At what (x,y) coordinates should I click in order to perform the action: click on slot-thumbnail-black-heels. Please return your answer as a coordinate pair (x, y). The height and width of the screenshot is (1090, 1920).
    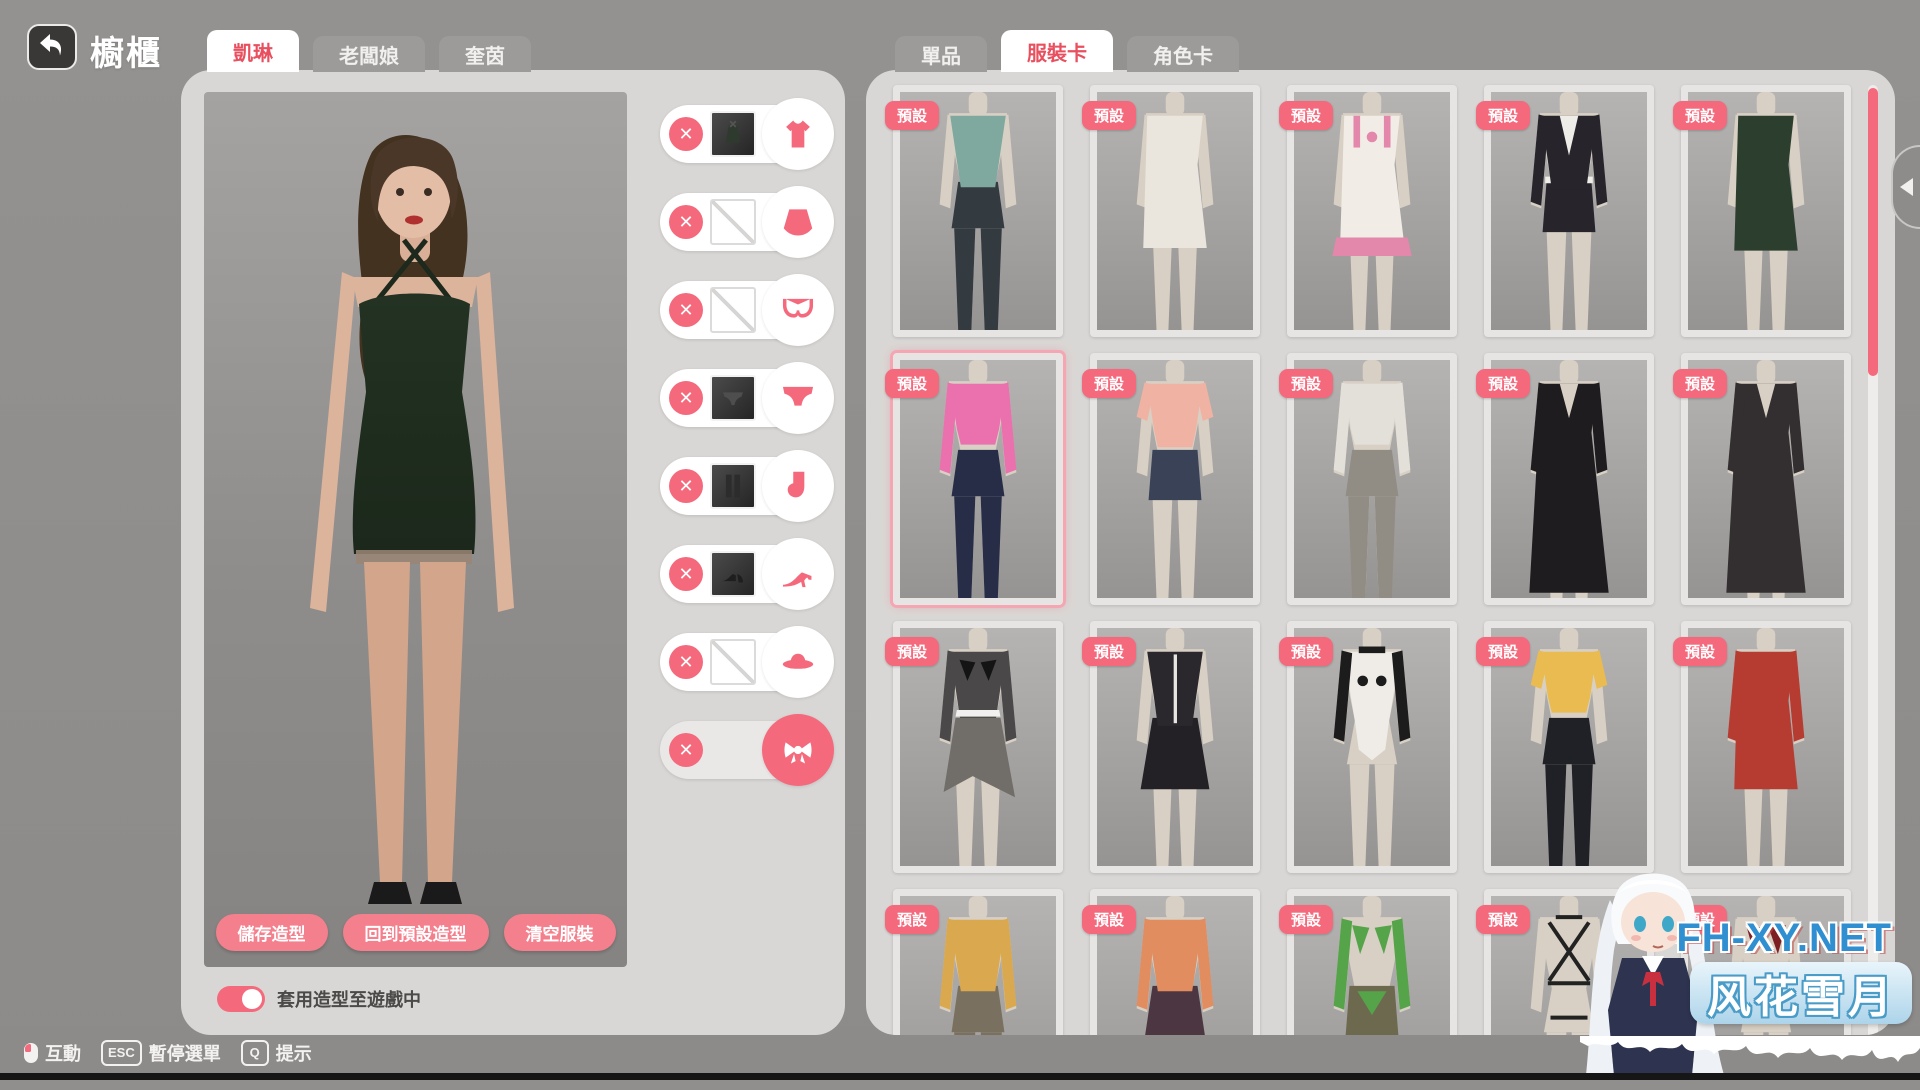
    Looking at the image, I should click on (733, 574).